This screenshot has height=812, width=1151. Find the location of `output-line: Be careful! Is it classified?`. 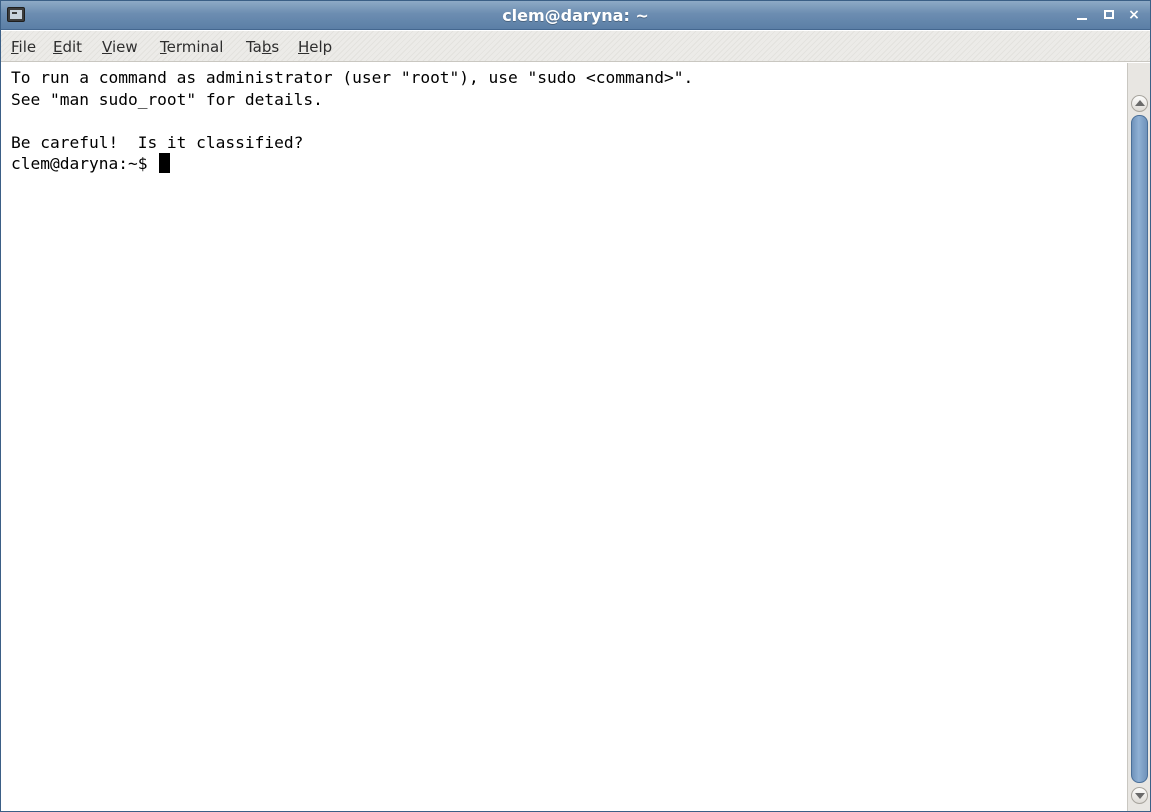

output-line: Be careful! Is it classified? is located at coordinates (157, 142).